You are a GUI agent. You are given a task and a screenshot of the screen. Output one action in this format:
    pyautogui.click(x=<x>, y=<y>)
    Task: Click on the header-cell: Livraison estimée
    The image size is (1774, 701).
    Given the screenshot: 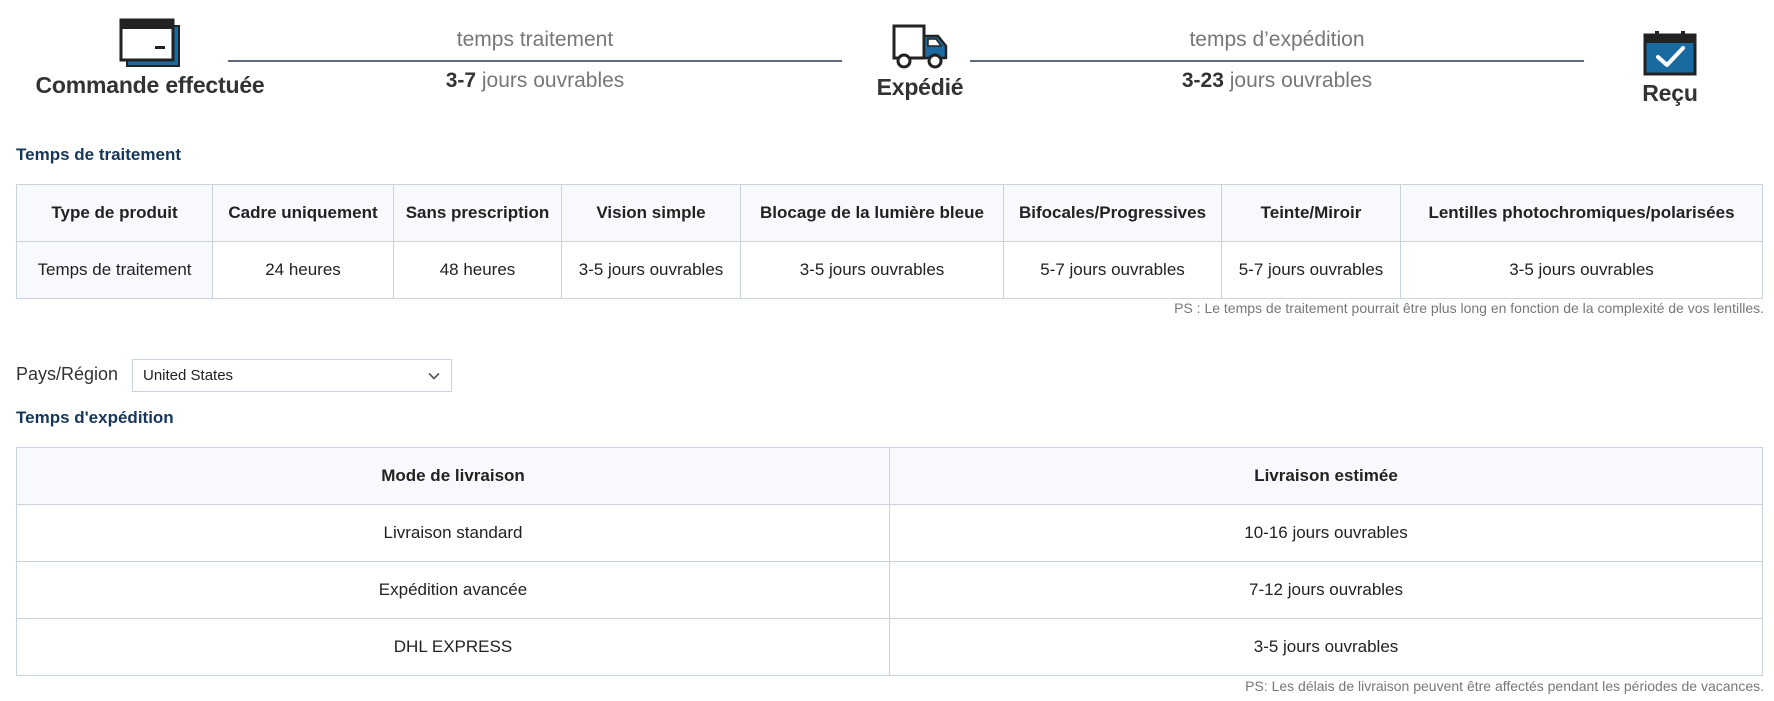 What is the action you would take?
    pyautogui.click(x=1326, y=476)
    